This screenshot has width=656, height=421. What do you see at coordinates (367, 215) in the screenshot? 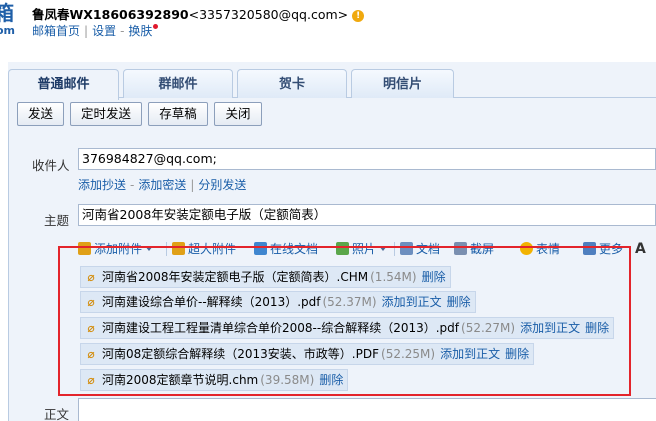
I see `subject-field: 河南省2008年安装定额电子版（定额简表）` at bounding box center [367, 215].